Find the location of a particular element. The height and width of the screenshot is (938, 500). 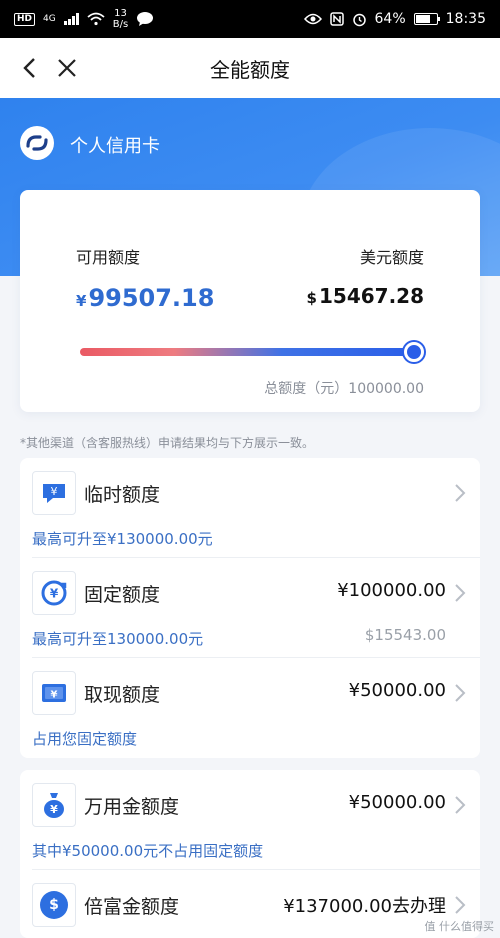

close-button is located at coordinates (67, 68).